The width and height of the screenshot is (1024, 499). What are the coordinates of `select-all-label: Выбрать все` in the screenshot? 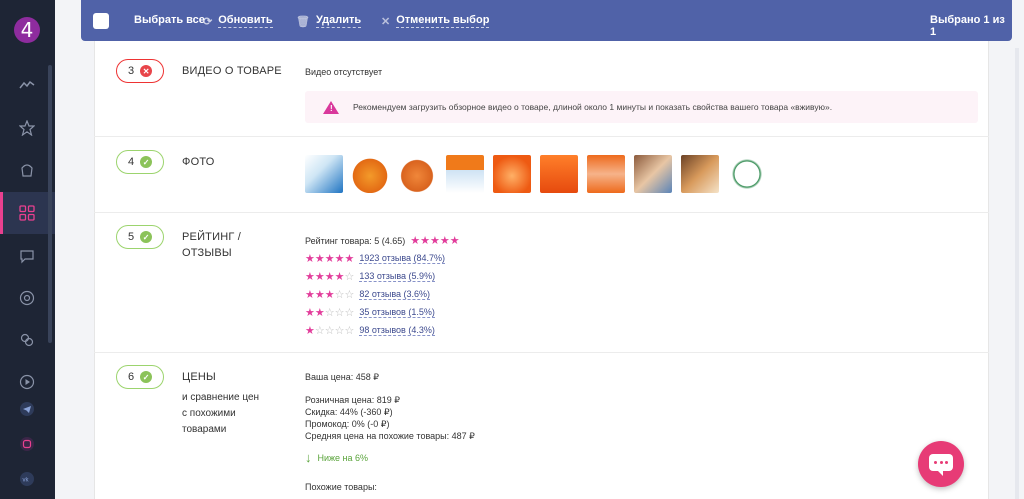 It's located at (169, 20).